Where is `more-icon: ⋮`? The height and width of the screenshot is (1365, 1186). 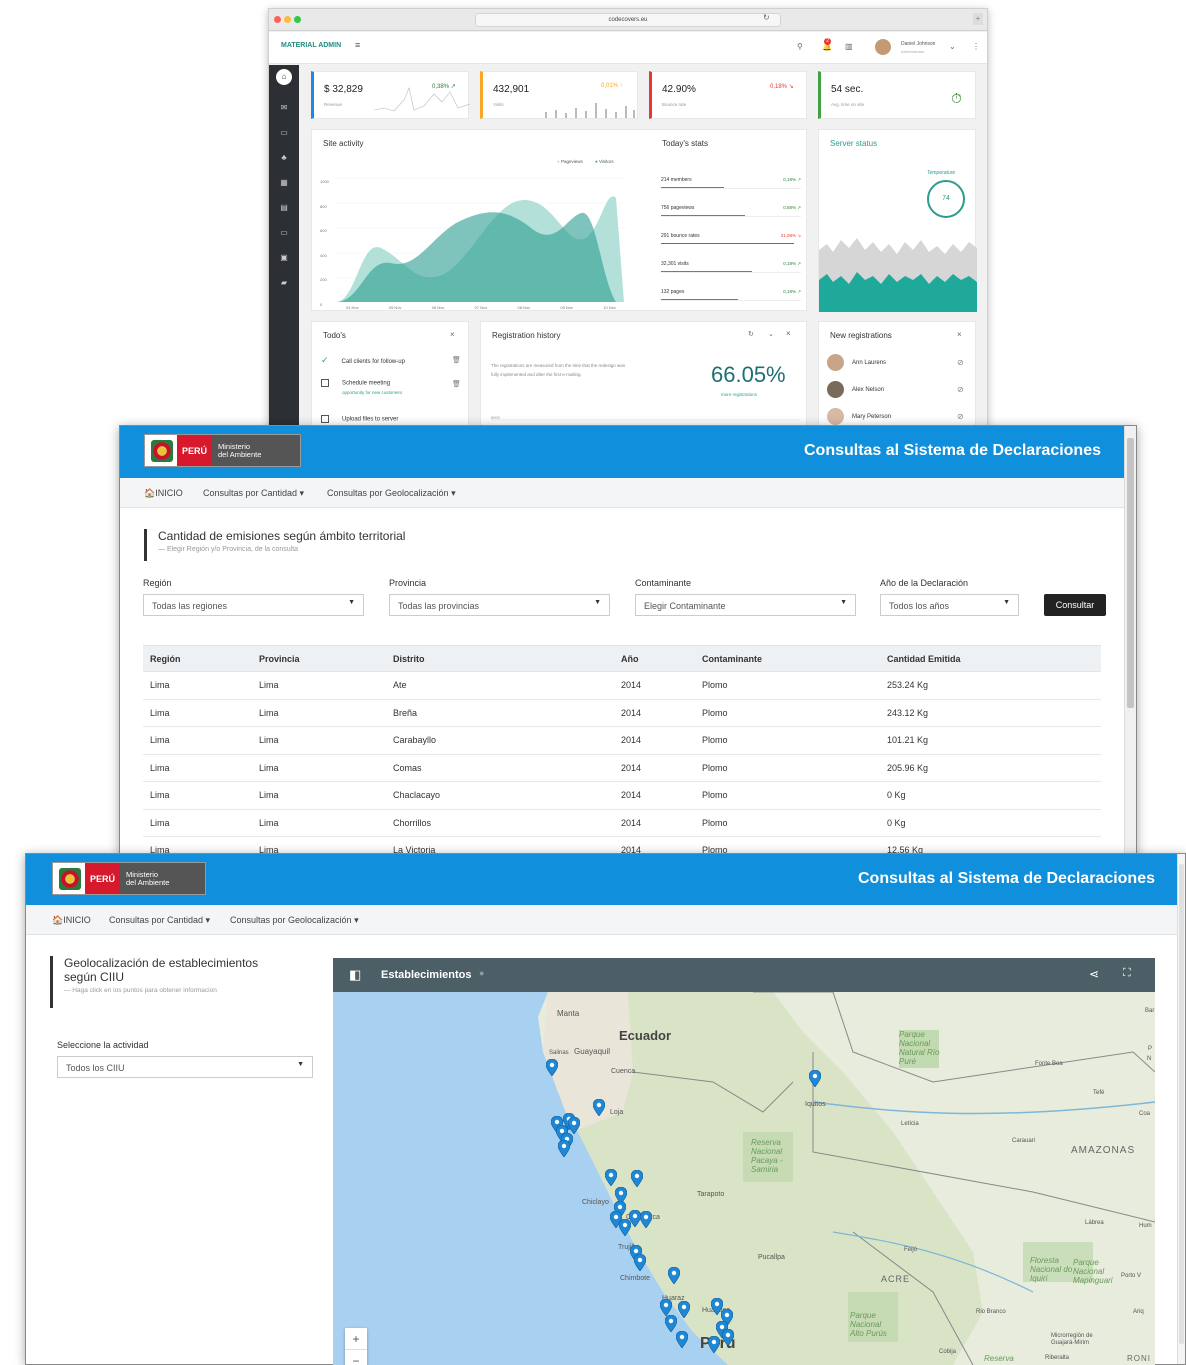 more-icon: ⋮ is located at coordinates (976, 46).